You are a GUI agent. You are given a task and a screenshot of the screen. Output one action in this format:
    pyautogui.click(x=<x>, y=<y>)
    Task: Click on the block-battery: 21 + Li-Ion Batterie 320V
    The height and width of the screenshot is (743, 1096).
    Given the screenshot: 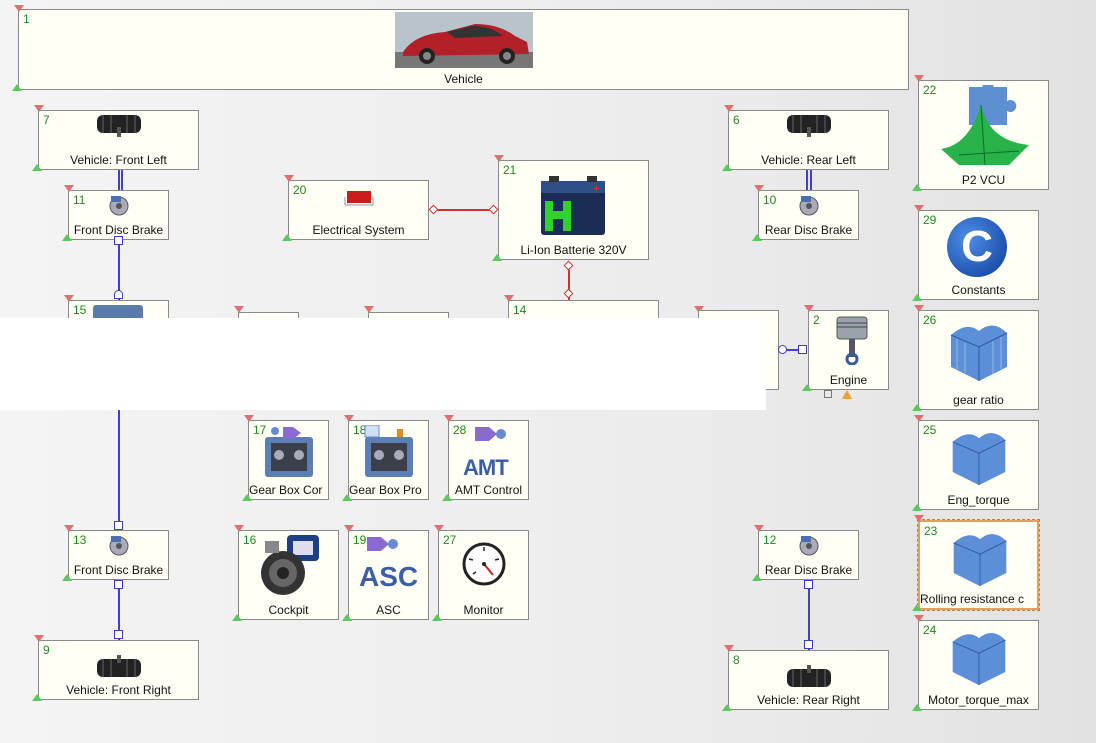 What is the action you would take?
    pyautogui.click(x=573, y=210)
    